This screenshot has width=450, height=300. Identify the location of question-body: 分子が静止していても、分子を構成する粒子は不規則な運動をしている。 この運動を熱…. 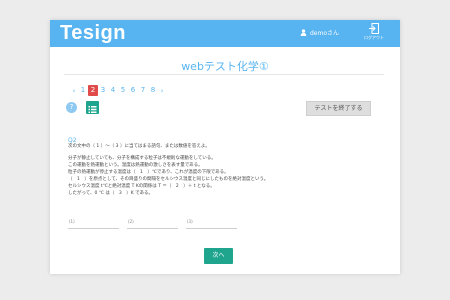
(218, 176).